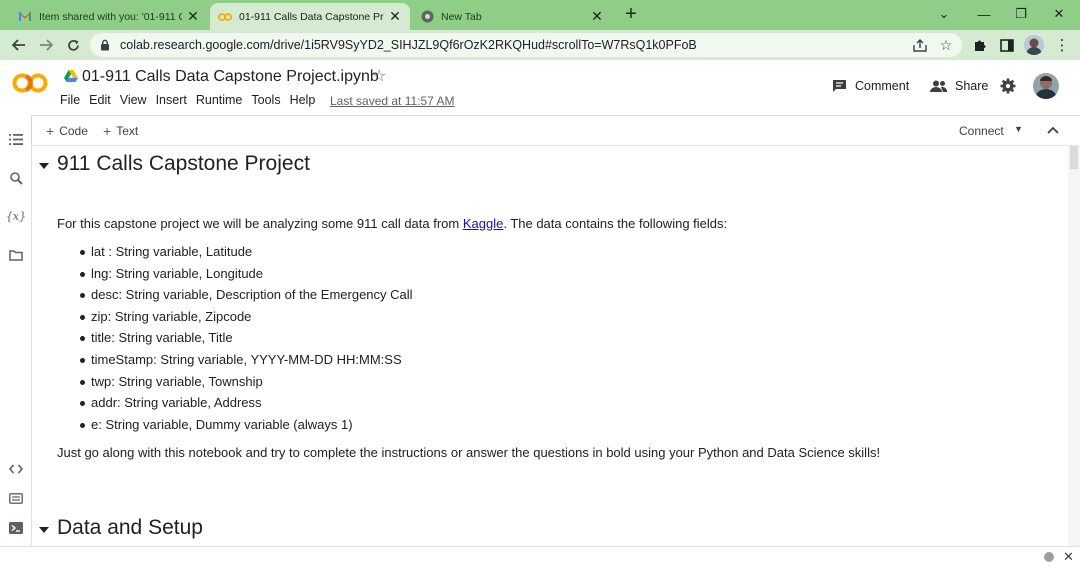 Image resolution: width=1080 pixels, height=567 pixels. I want to click on tab-new-tab: New Tab ✕, so click(512, 16).